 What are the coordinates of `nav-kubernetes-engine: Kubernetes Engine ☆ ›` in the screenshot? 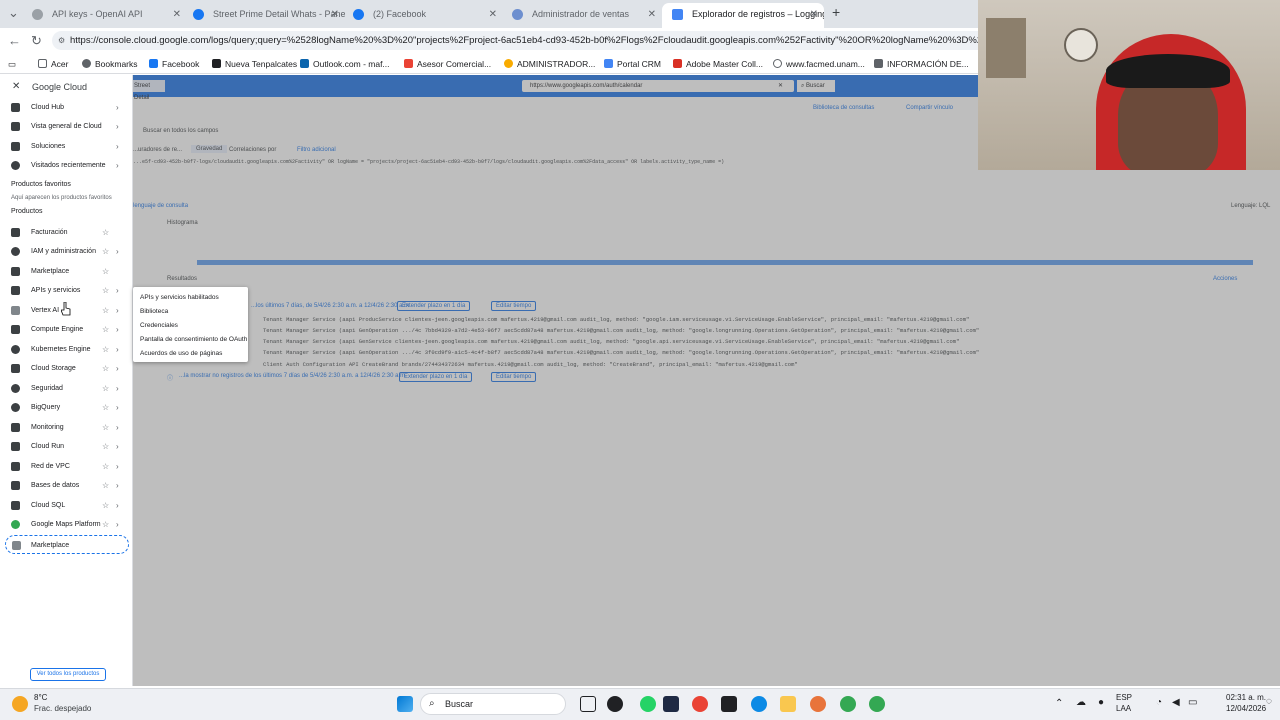 It's located at (66, 349).